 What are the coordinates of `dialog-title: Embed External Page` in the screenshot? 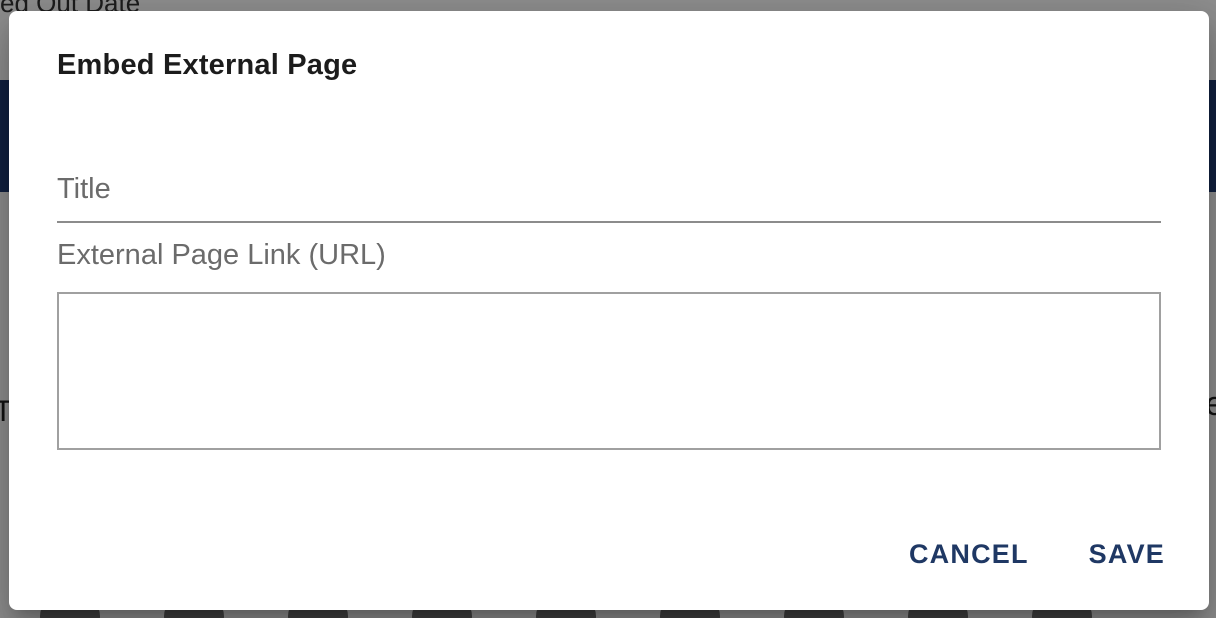 It's located at (207, 65).